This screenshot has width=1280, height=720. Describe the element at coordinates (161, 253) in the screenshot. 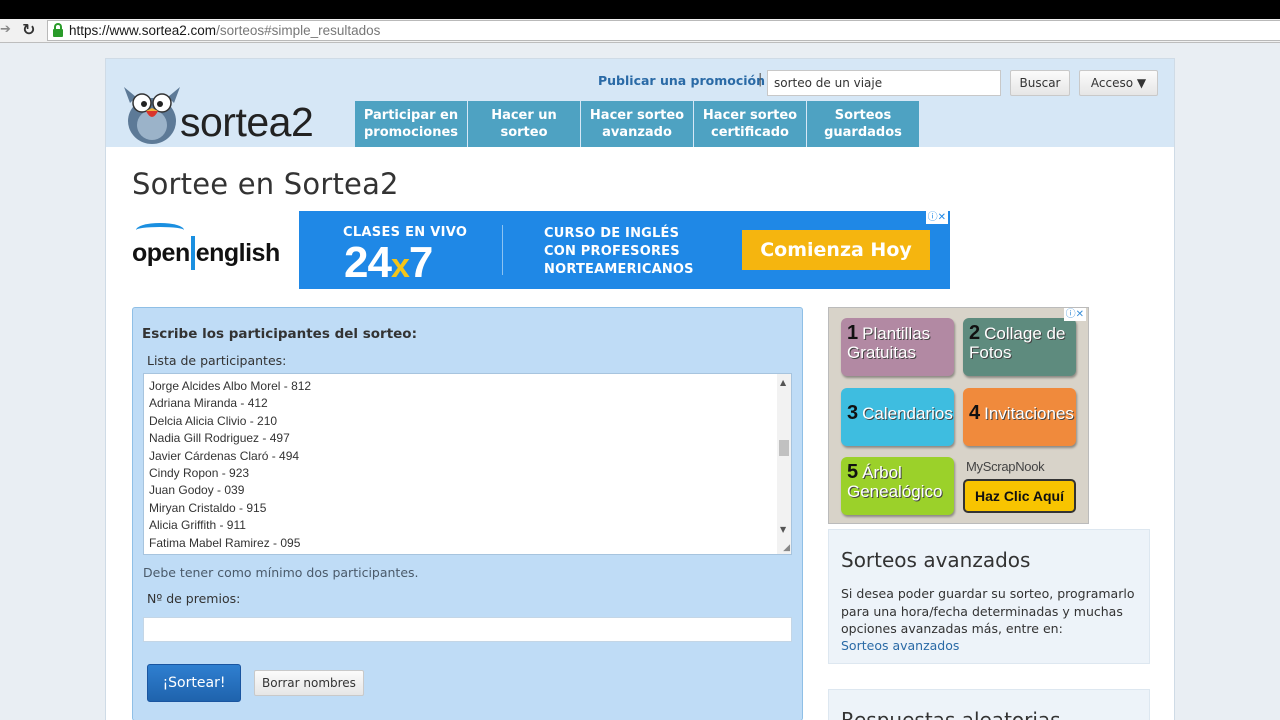

I see `brand-open: open` at that location.